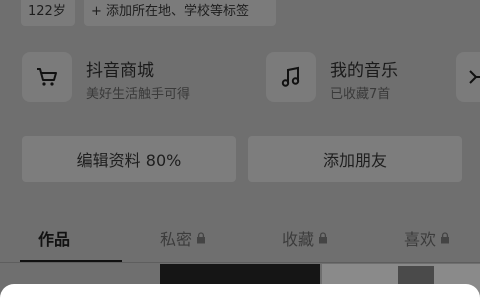 The height and width of the screenshot is (300, 480). Describe the element at coordinates (420, 239) in the screenshot. I see `tab-likes-label: 喜欢` at that location.